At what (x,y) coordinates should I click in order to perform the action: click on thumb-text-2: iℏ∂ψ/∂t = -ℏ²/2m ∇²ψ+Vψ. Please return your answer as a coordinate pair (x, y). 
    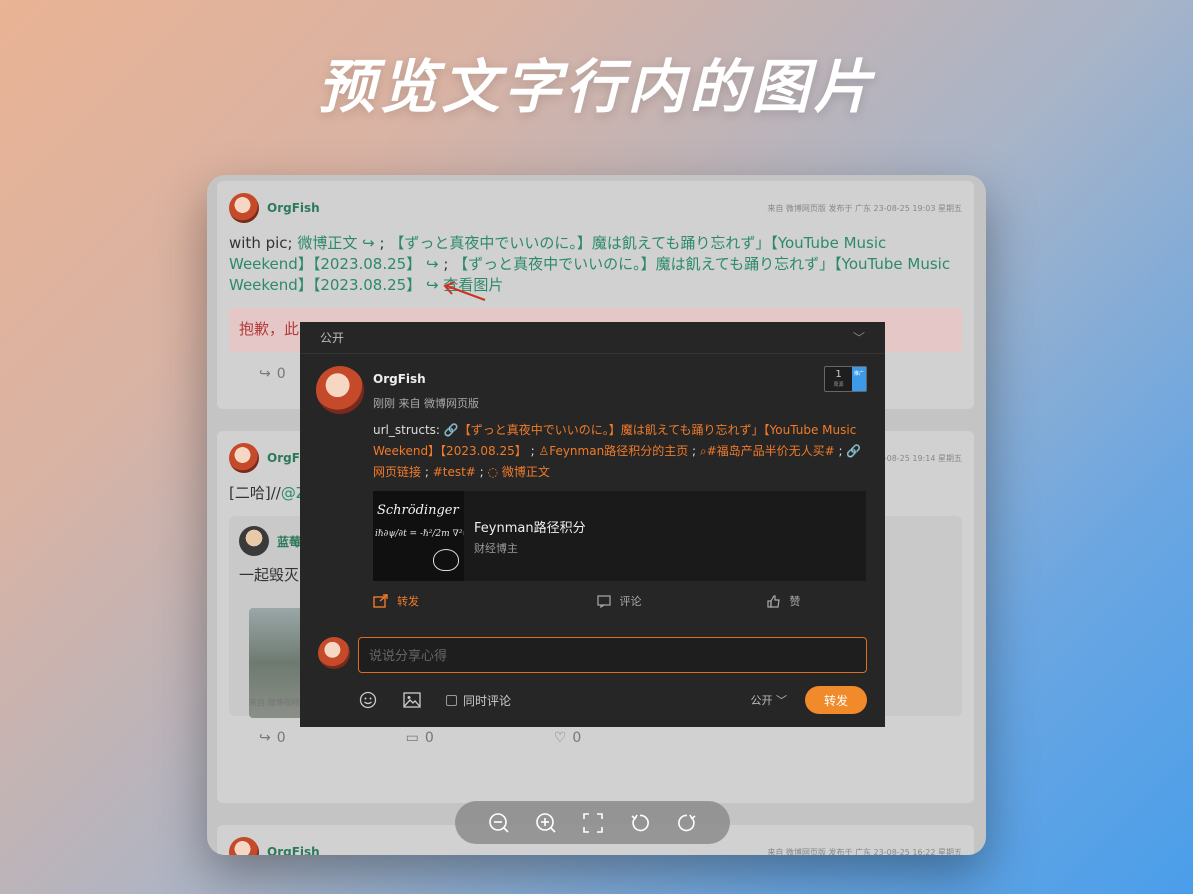
    Looking at the image, I should click on (419, 534).